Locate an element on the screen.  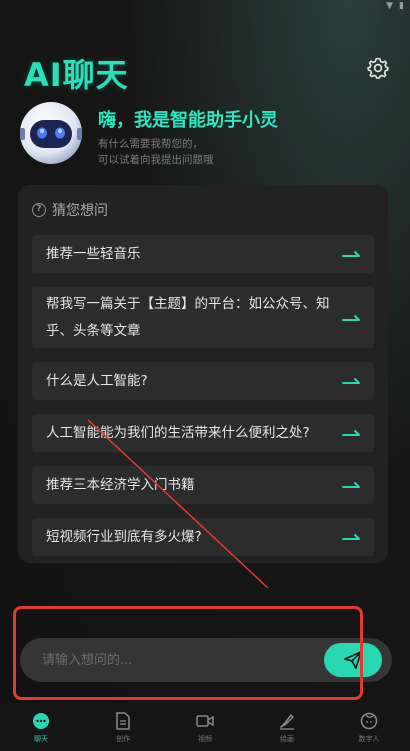
tab-label: 绘画 is located at coordinates (287, 739).